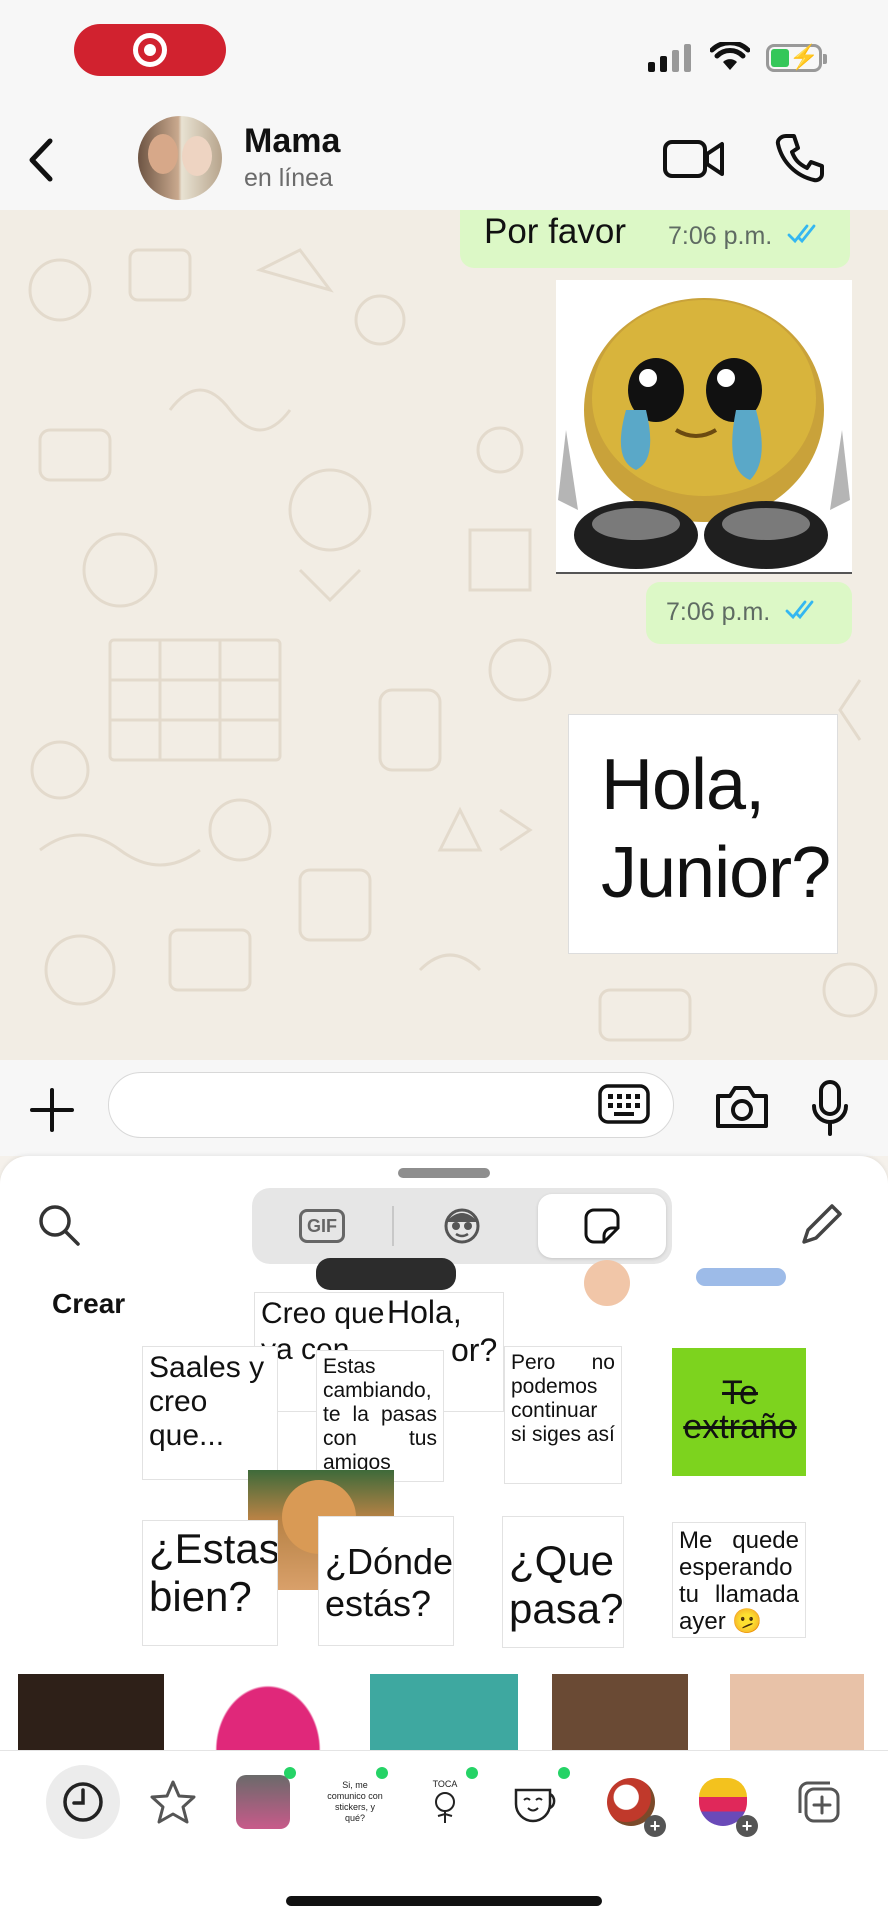 Image resolution: width=888 pixels, height=1920 pixels. I want to click on home-indicator, so click(444, 1901).